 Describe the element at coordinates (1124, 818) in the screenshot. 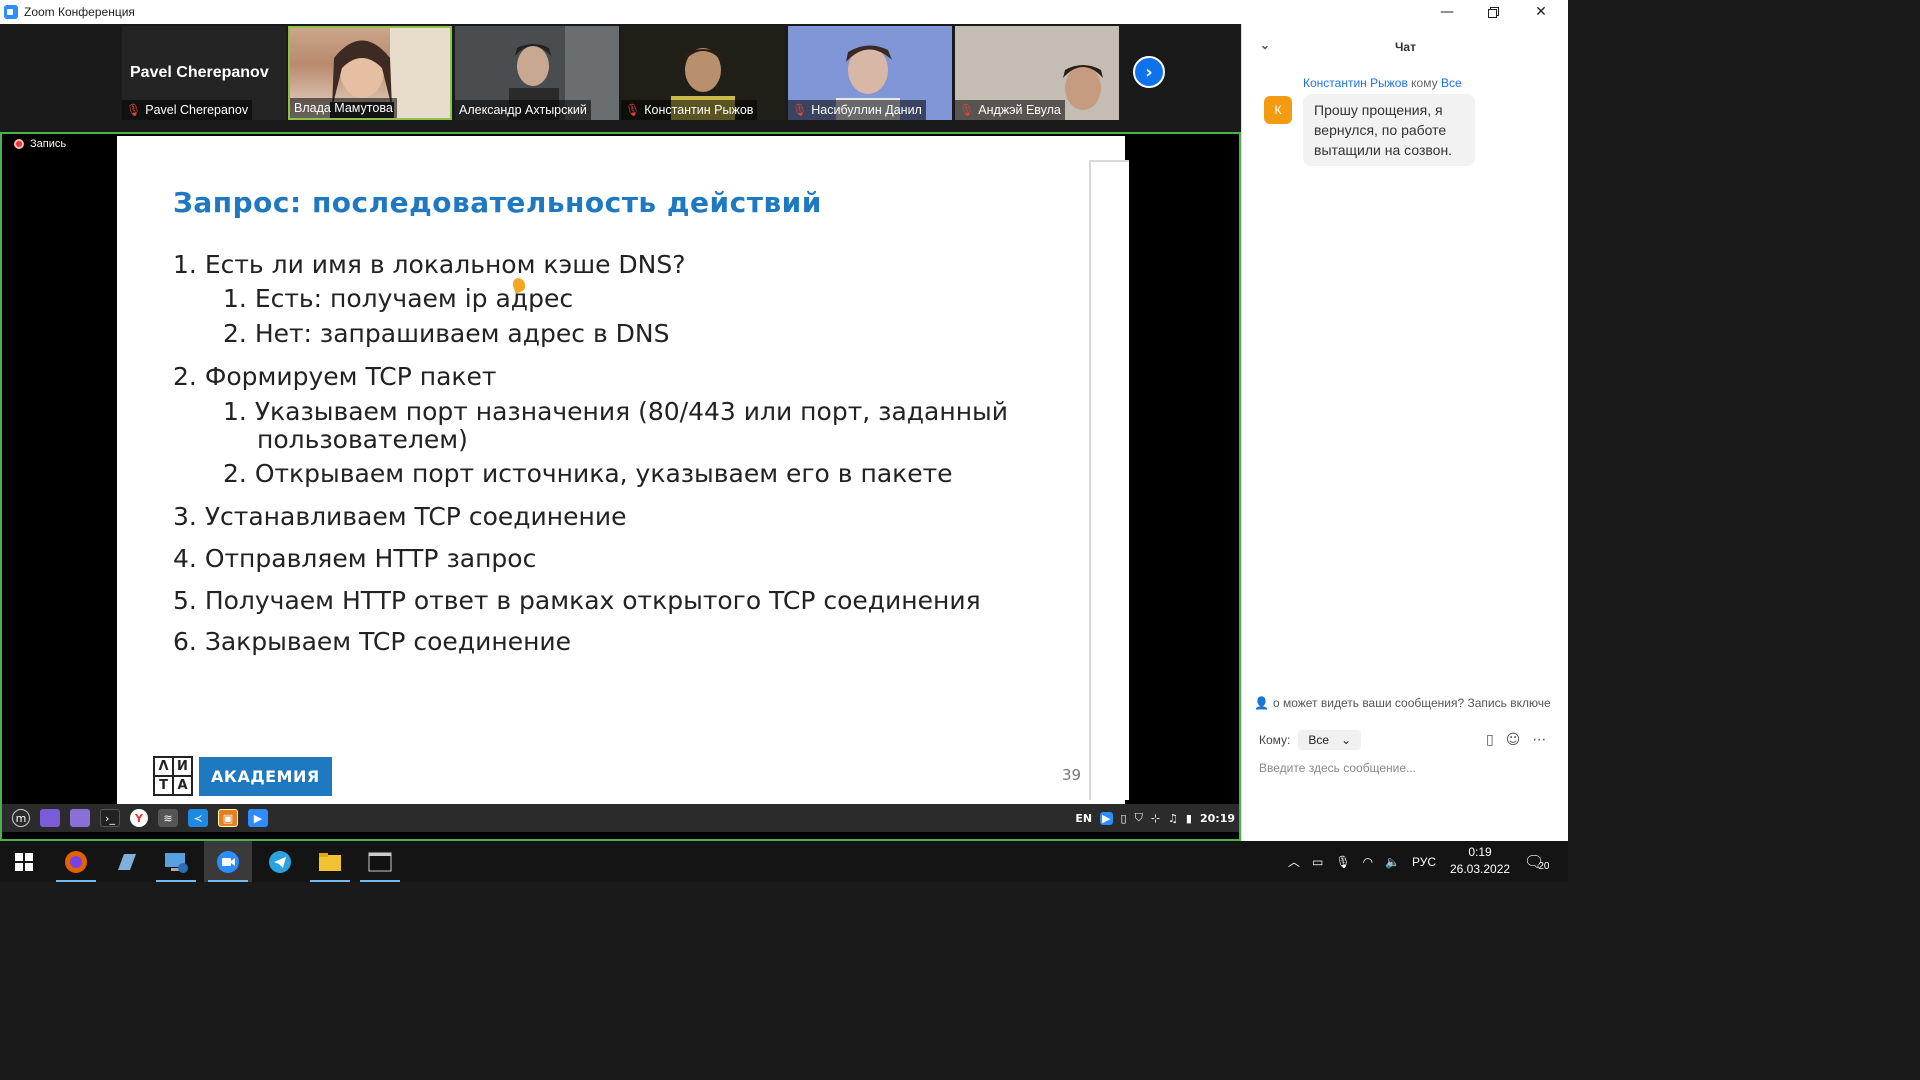

I see `clipboard-icon: ▯` at that location.